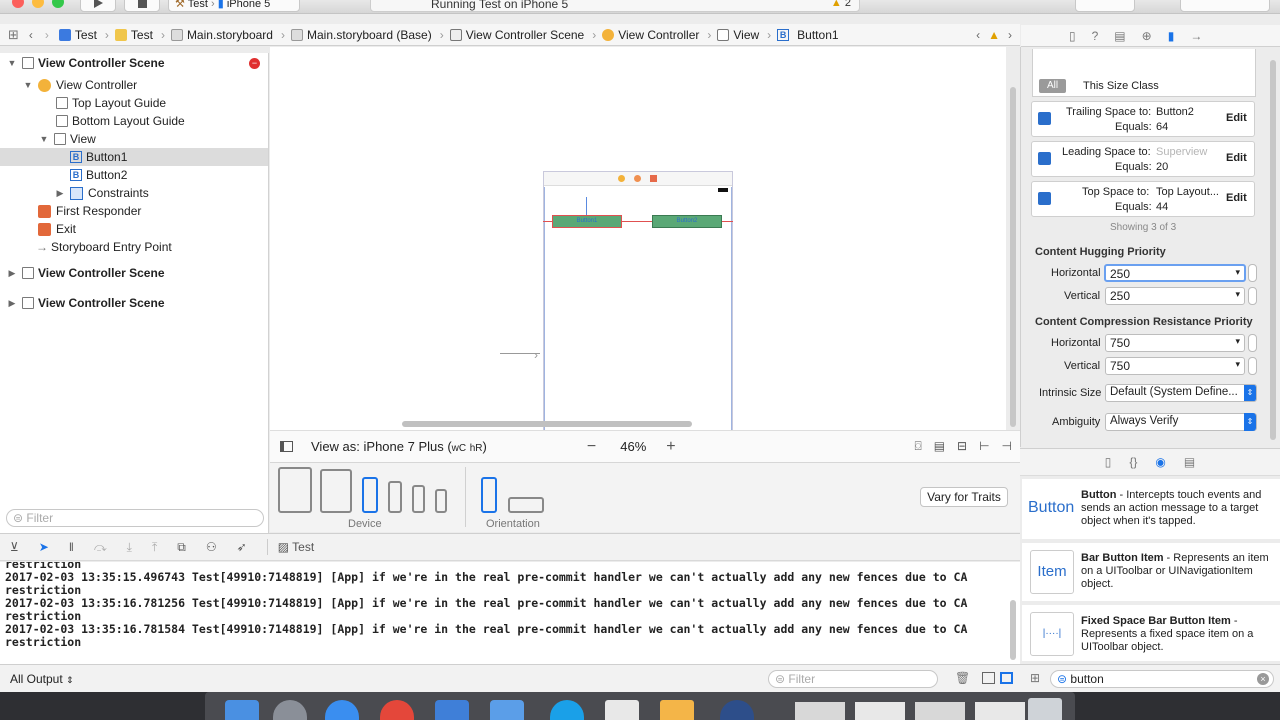 The height and width of the screenshot is (720, 1280). Describe the element at coordinates (507, 710) in the screenshot. I see `simulator-app-icon` at that location.